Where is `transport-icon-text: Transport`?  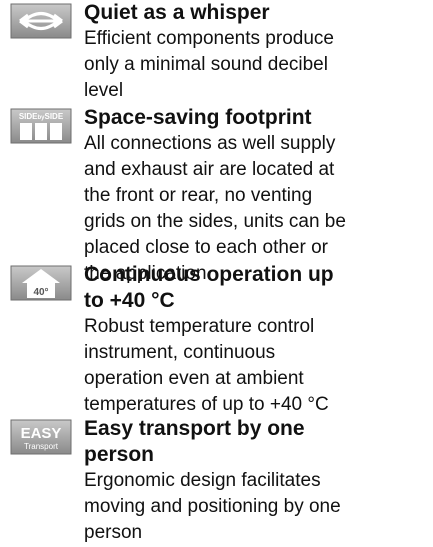
transport-icon-text: Transport is located at coordinates (41, 446).